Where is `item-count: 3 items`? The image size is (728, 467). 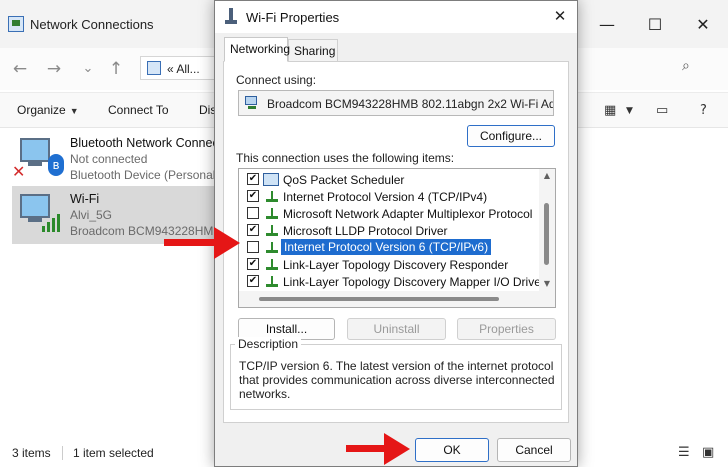 item-count: 3 items is located at coordinates (31, 453).